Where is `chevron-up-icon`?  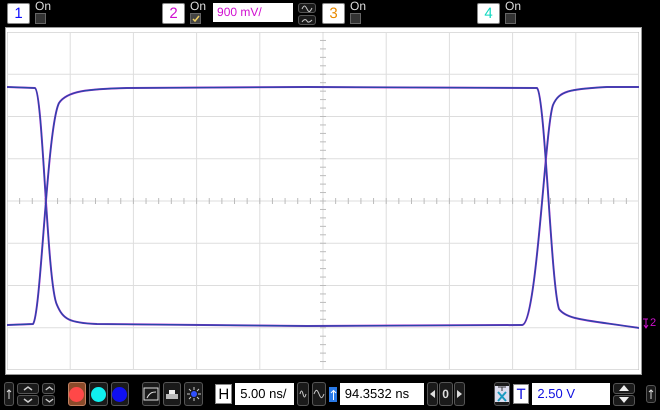
chevron-up-icon is located at coordinates (48, 388).